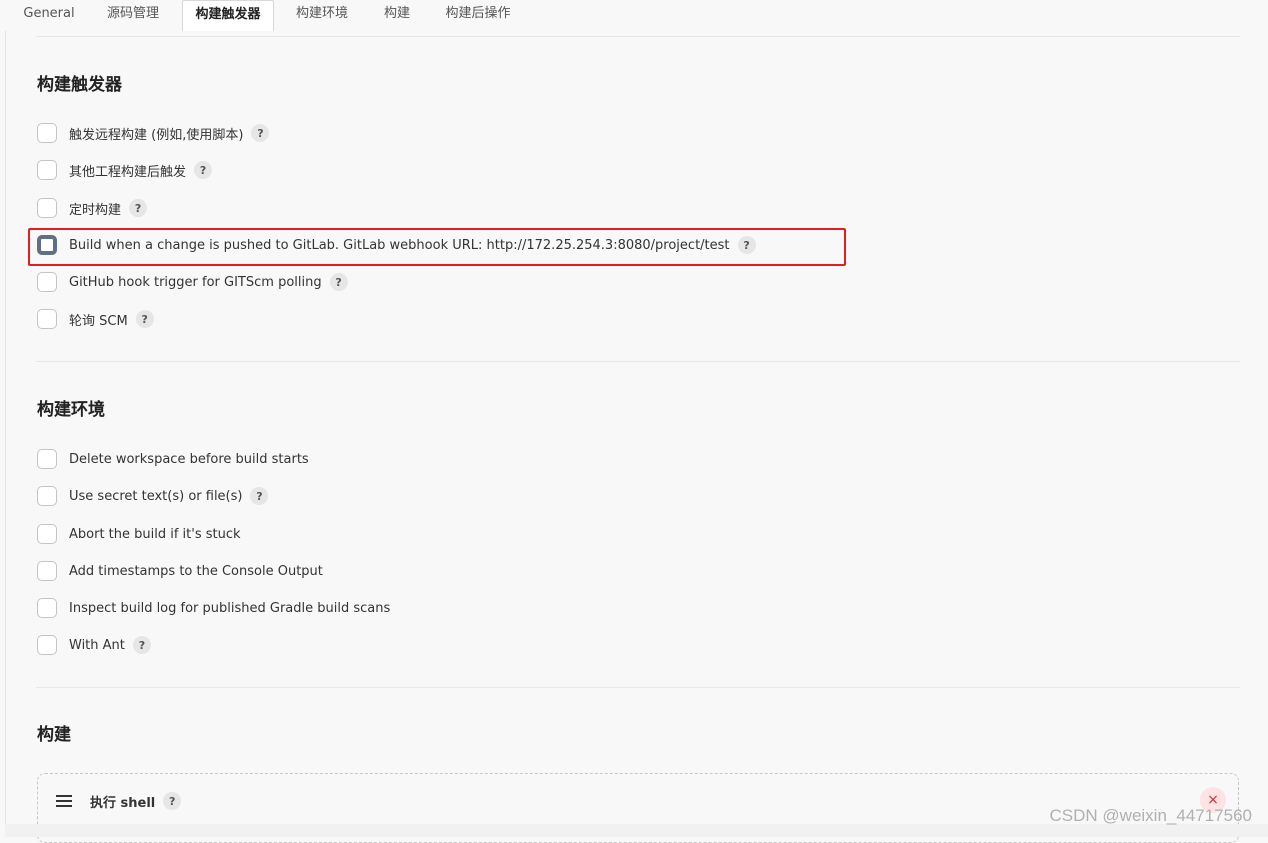 The height and width of the screenshot is (843, 1268). Describe the element at coordinates (638, 36) in the screenshot. I see `panel-top-divider` at that location.